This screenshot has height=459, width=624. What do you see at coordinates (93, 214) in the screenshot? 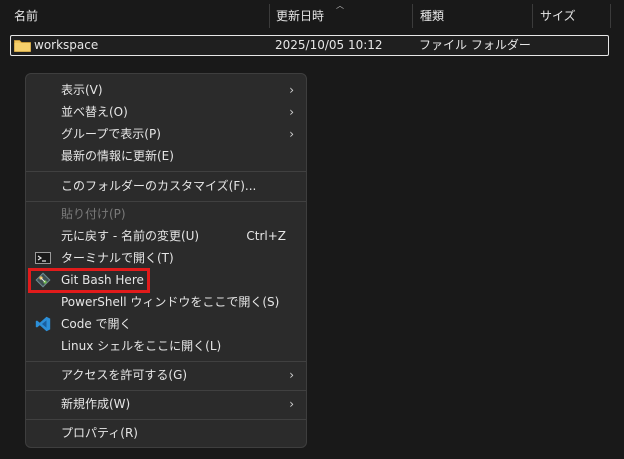
I see `menu-item-label: 貼り付け(P)` at bounding box center [93, 214].